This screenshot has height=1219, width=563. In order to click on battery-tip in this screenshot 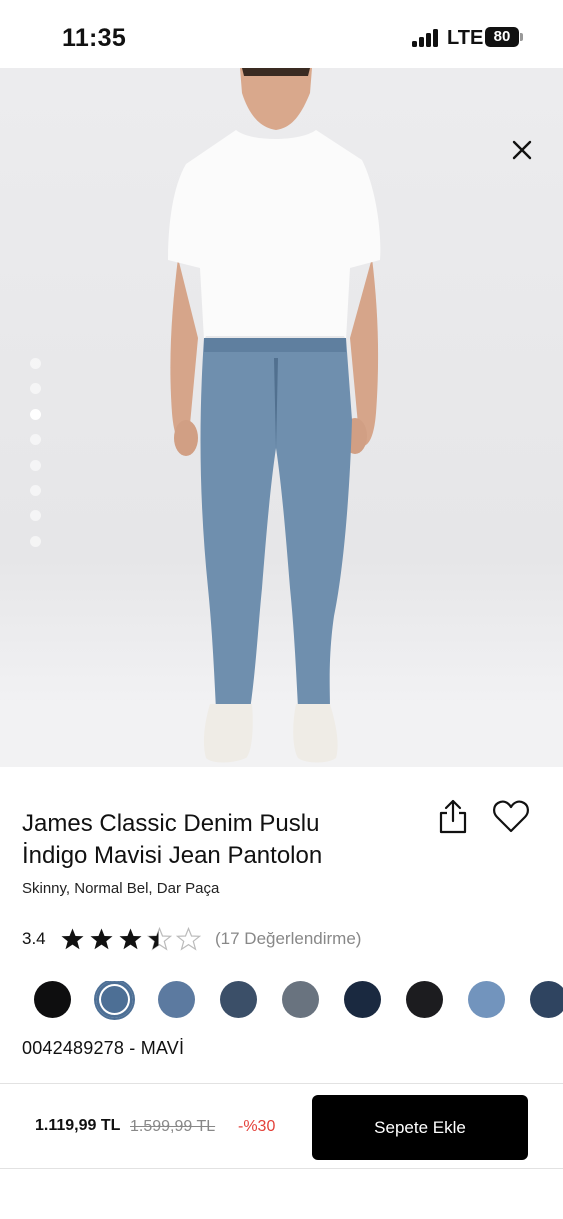, I will do `click(521, 37)`.